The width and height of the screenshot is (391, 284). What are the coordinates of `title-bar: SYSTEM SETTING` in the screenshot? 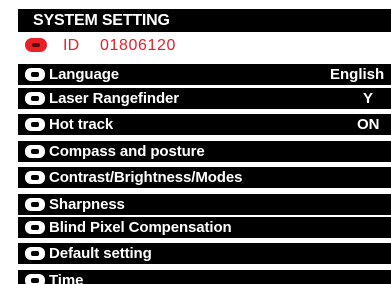 It's located at (204, 20).